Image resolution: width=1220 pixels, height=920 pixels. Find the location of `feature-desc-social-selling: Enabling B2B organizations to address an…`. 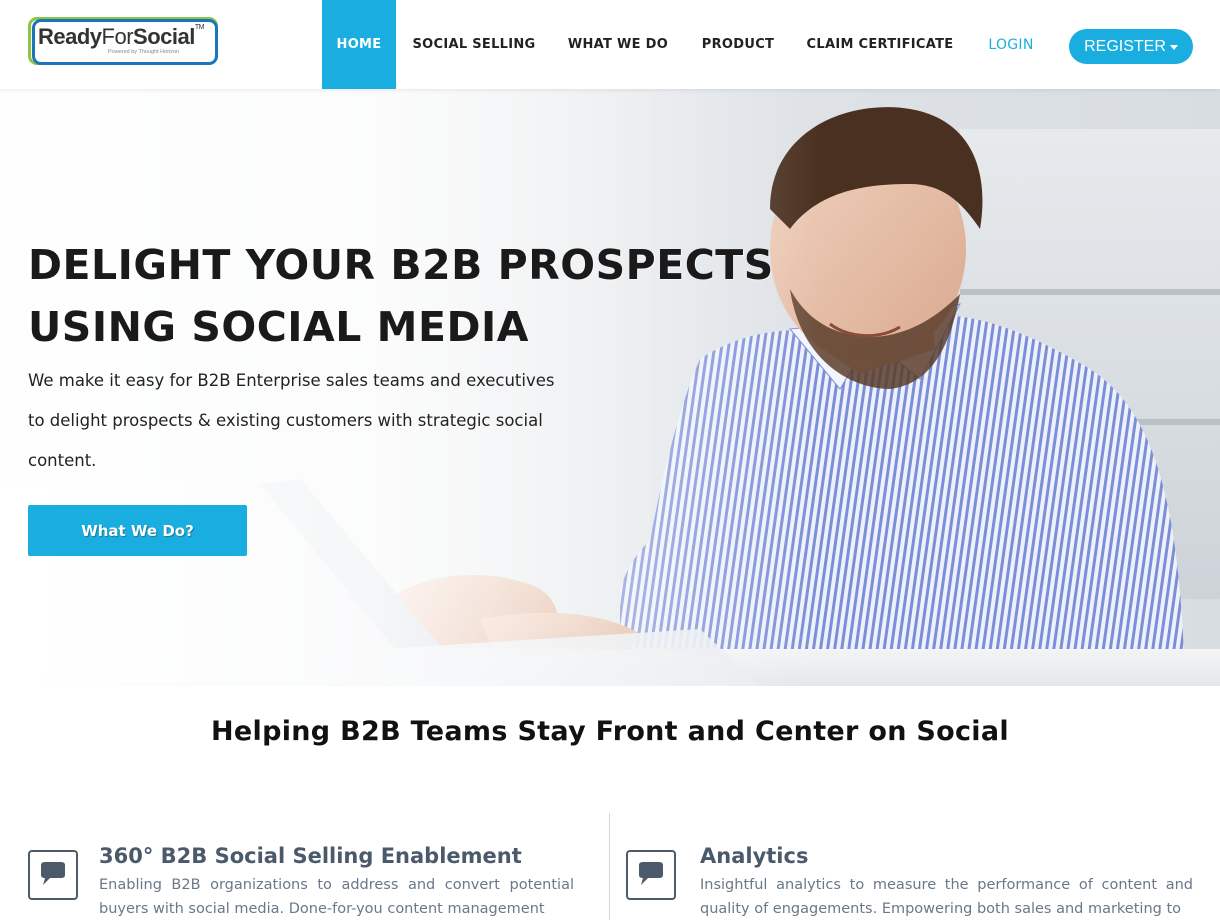

feature-desc-social-selling: Enabling B2B organizations to address an… is located at coordinates (336, 897).